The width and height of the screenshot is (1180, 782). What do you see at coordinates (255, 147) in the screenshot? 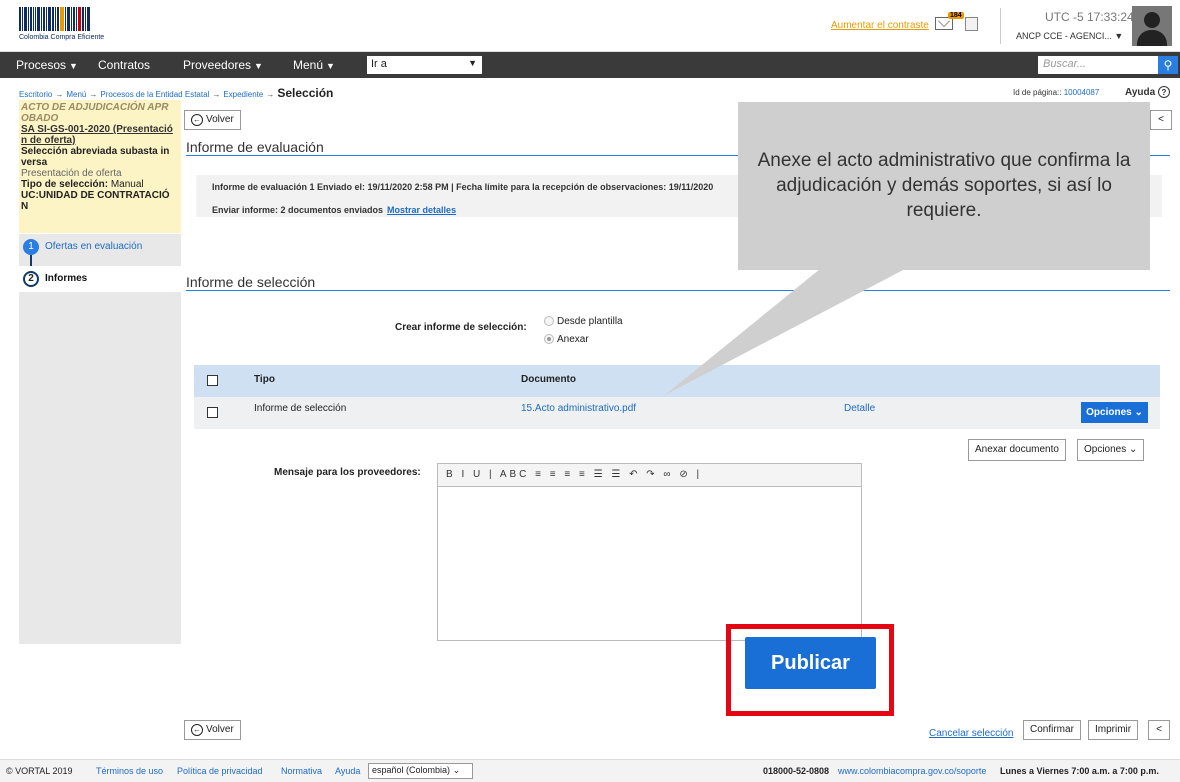
I see `evaluation-section-title: Informe de evaluación` at bounding box center [255, 147].